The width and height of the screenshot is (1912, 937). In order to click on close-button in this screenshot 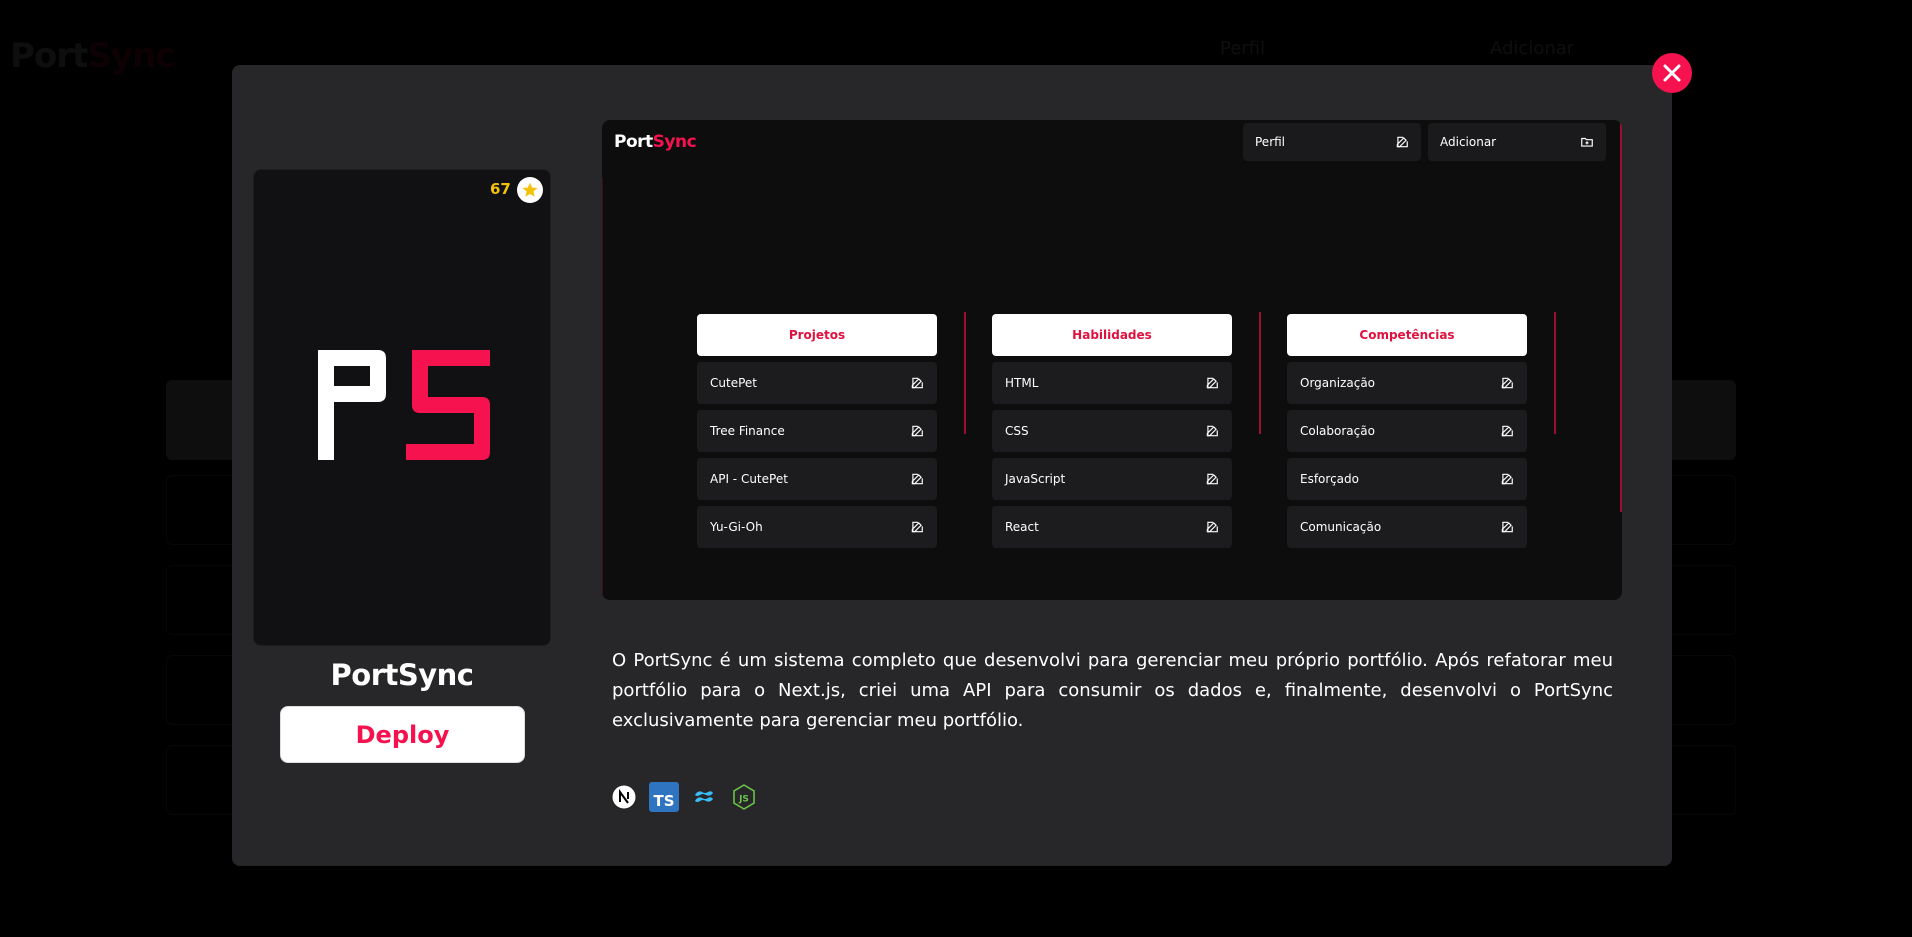, I will do `click(1672, 73)`.